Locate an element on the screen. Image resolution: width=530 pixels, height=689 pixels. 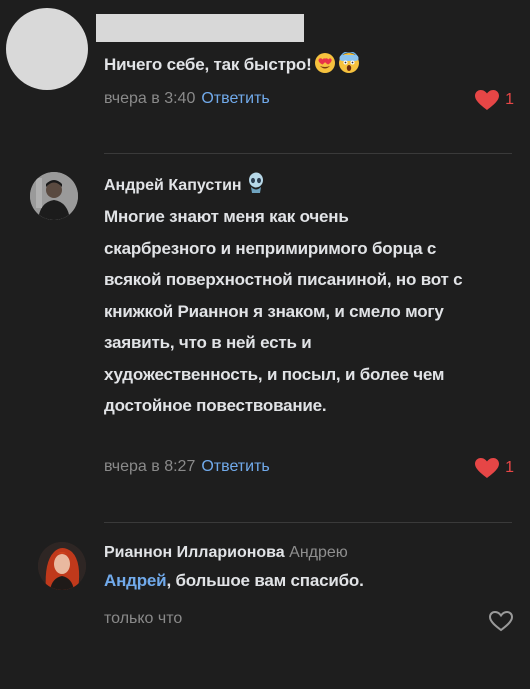
comment-author: Андрей Капустин is located at coordinates (304, 184).